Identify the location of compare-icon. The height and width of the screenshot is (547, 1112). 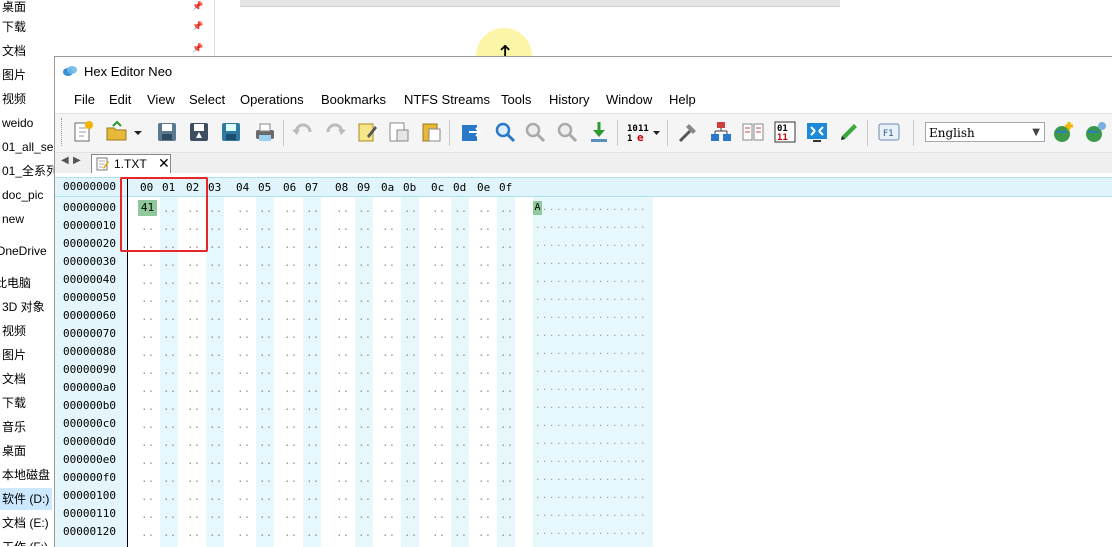
(753, 132).